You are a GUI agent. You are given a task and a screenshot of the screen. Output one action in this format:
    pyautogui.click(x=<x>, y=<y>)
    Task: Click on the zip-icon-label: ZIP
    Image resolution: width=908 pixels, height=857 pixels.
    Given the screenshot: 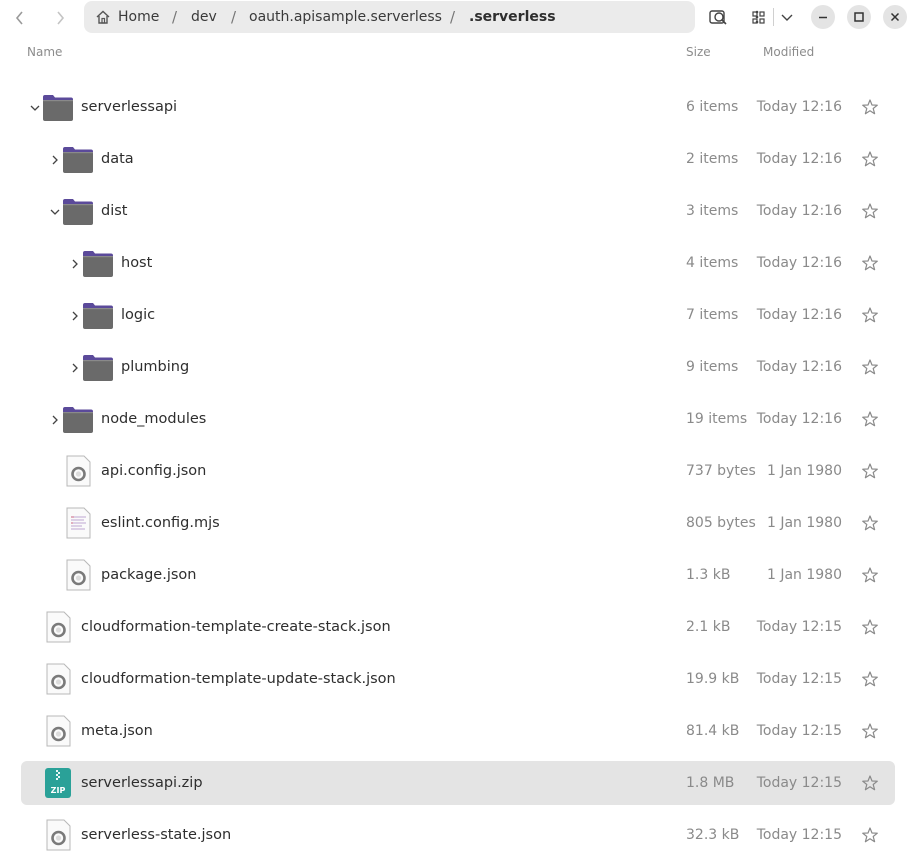 What is the action you would take?
    pyautogui.click(x=58, y=790)
    